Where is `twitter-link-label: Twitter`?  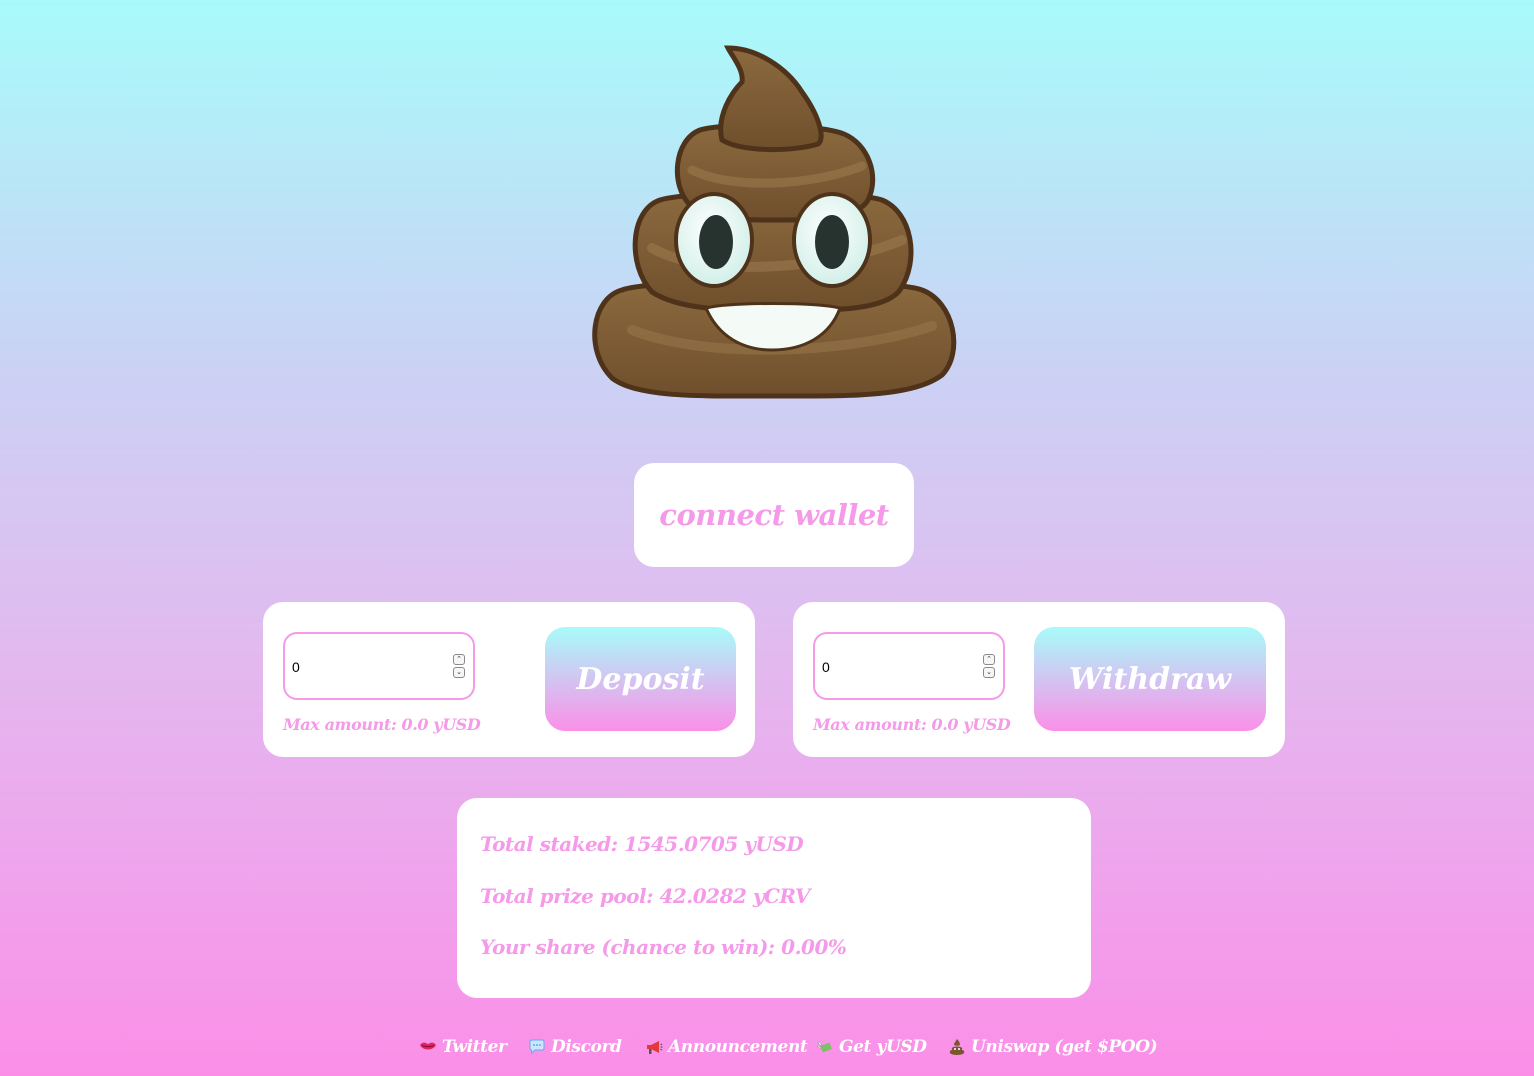
twitter-link-label: Twitter is located at coordinates (474, 1047).